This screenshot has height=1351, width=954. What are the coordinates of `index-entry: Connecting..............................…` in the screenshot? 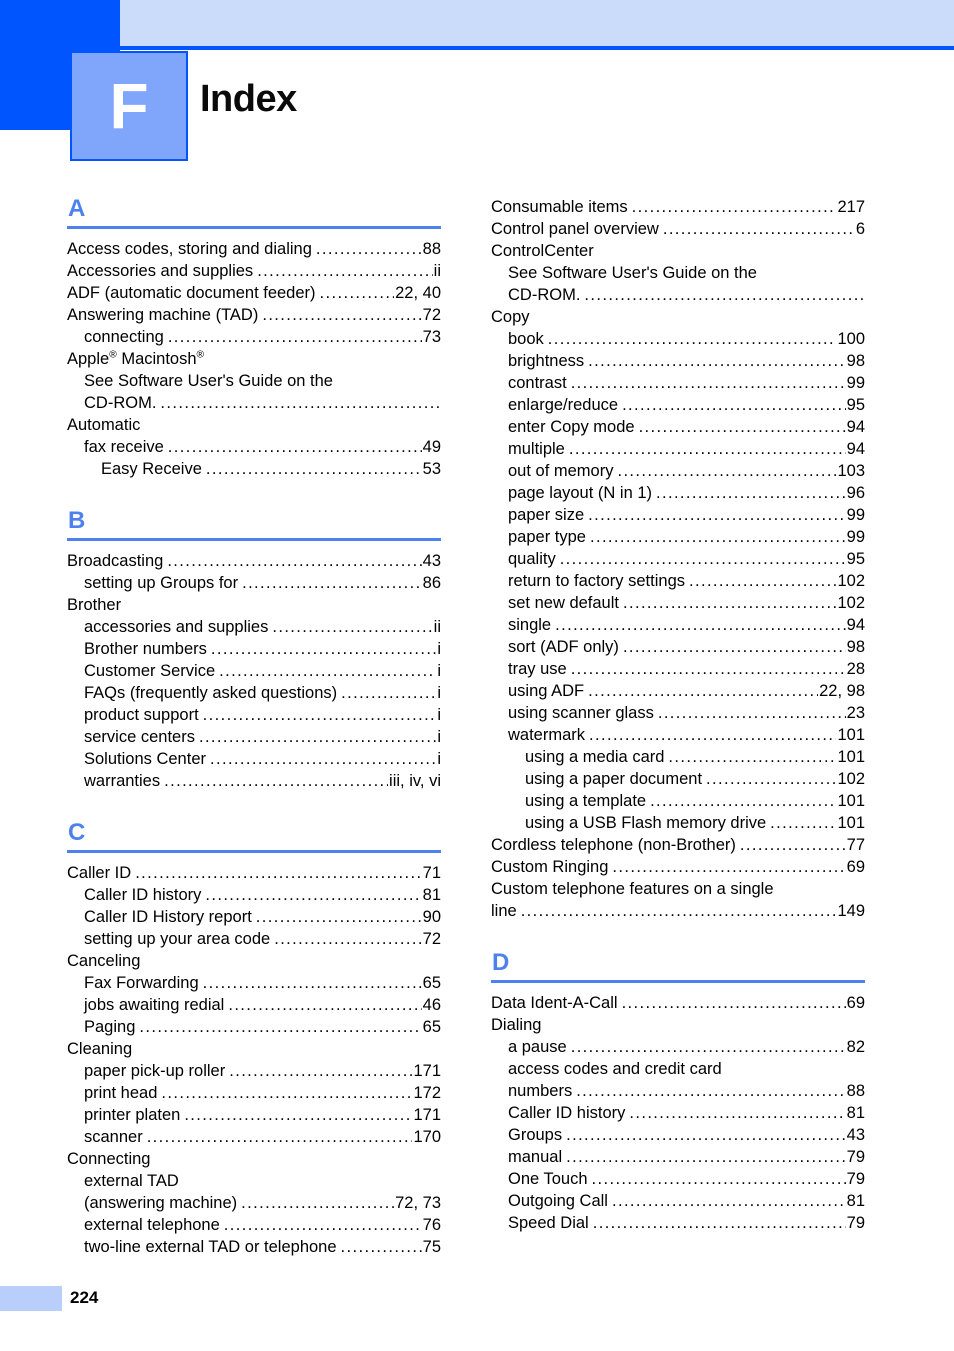 It's located at (254, 1159).